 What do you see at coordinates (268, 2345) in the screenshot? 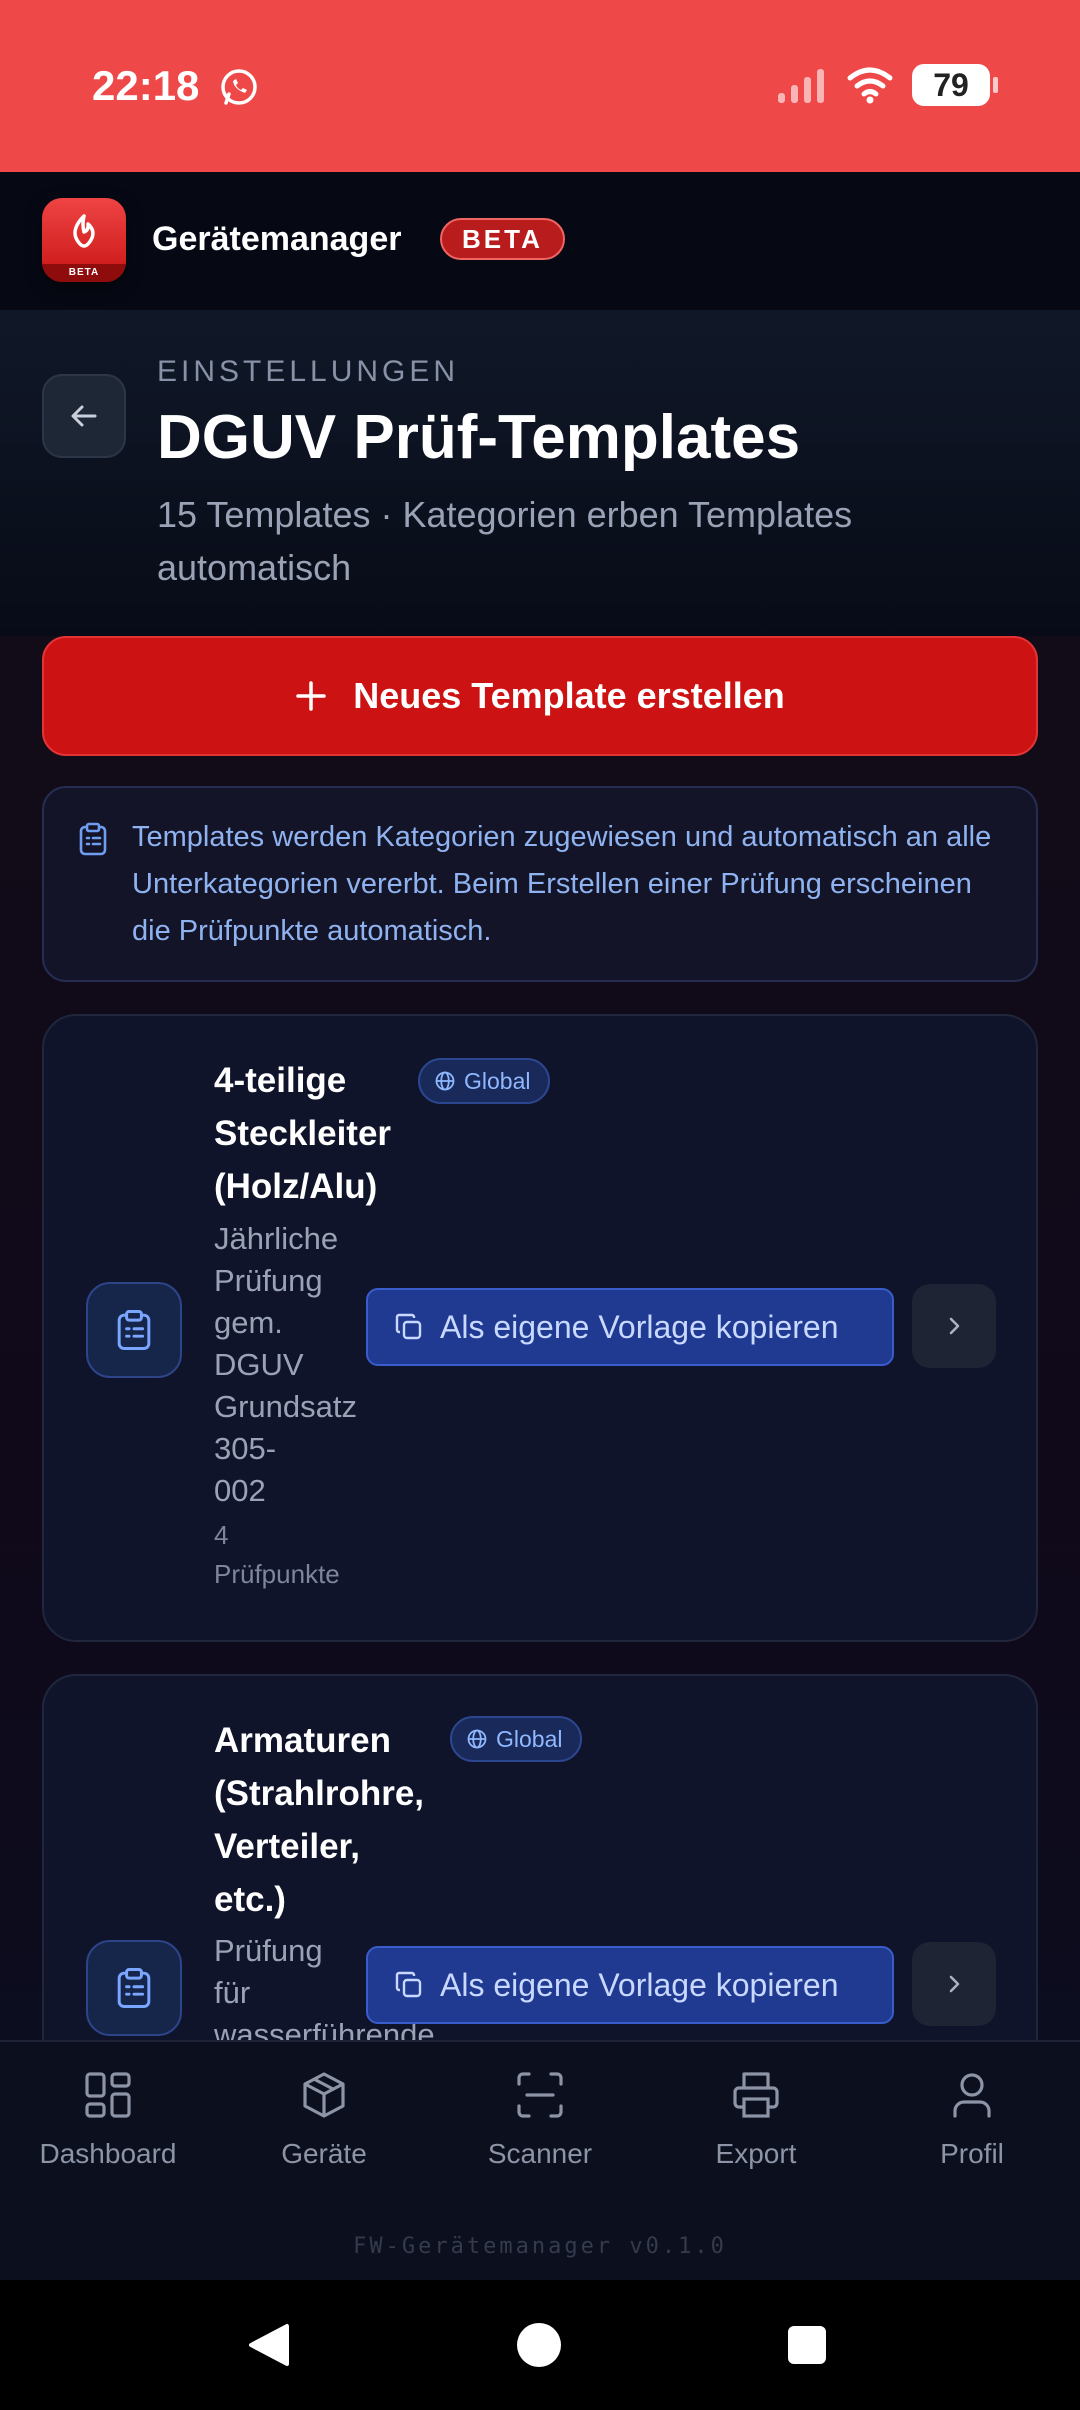
I see `back-triangle-icon` at bounding box center [268, 2345].